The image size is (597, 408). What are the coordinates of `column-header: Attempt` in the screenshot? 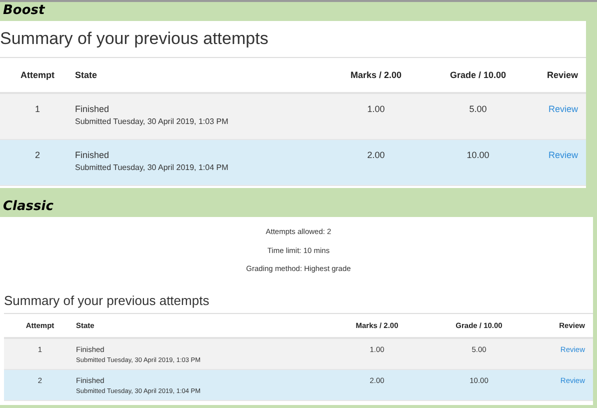 It's located at (38, 75).